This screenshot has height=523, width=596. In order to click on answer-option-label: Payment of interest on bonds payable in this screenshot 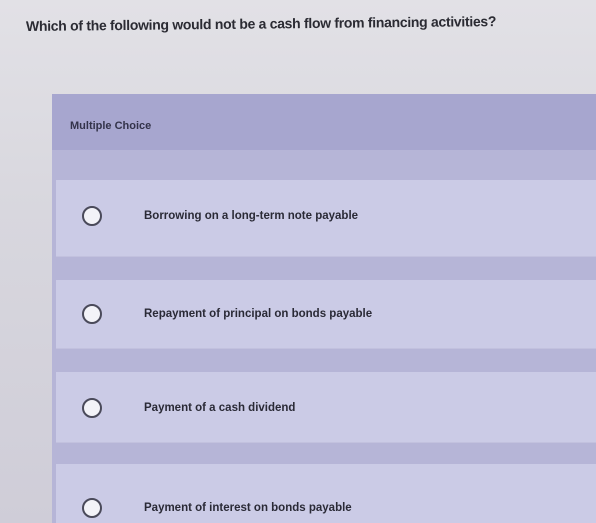, I will do `click(248, 508)`.